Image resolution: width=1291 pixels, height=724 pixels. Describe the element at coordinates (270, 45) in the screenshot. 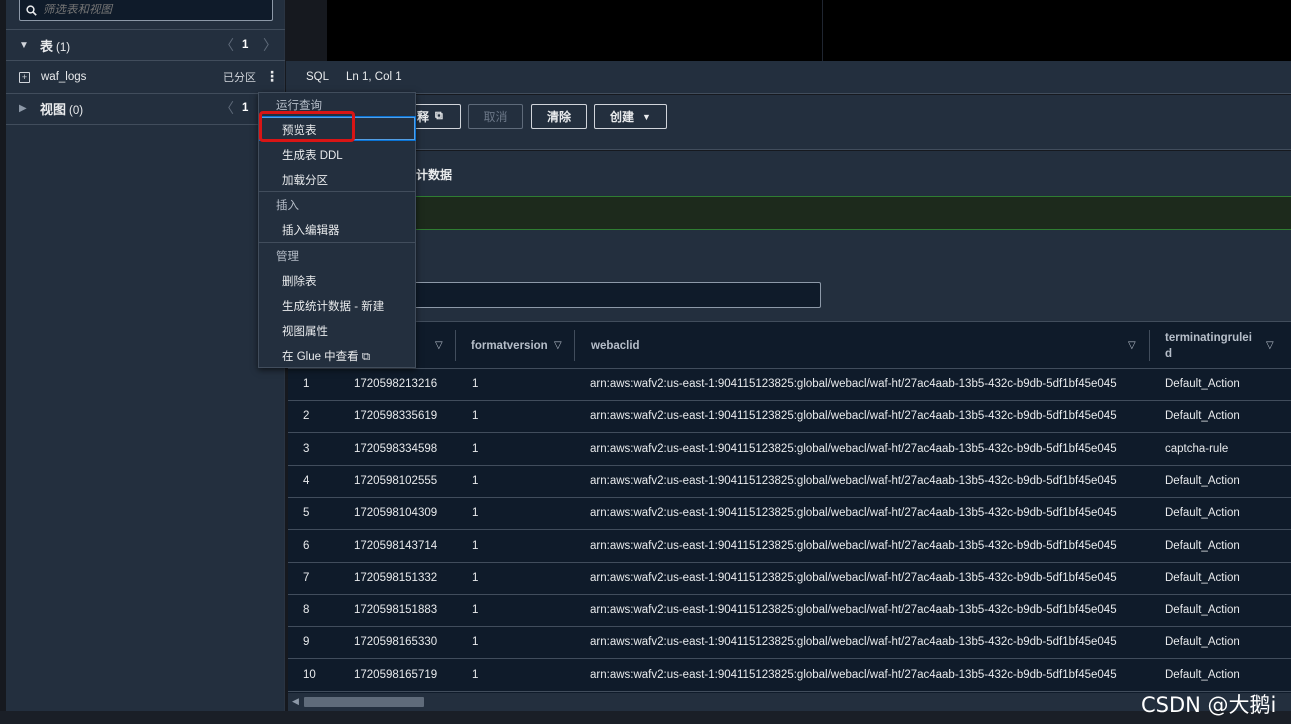

I see `chevron-right-icon: 〉` at that location.